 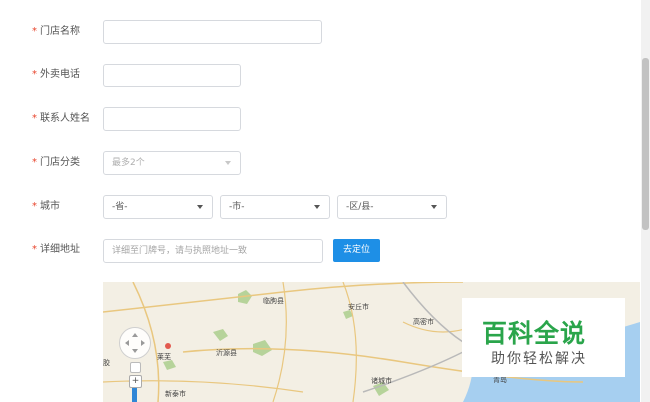 What do you see at coordinates (358, 307) in the screenshot?
I see `map-label: 安丘市` at bounding box center [358, 307].